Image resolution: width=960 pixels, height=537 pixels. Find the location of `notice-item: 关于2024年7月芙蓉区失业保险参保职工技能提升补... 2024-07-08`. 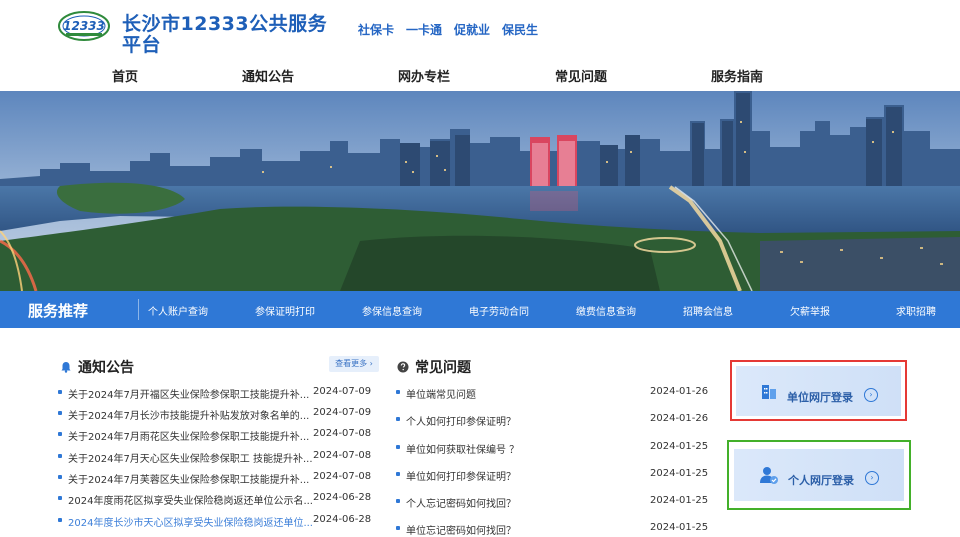

notice-item: 关于2024年7月芙蓉区失业保险参保职工技能提升补... 2024-07-08 is located at coordinates (218, 478).